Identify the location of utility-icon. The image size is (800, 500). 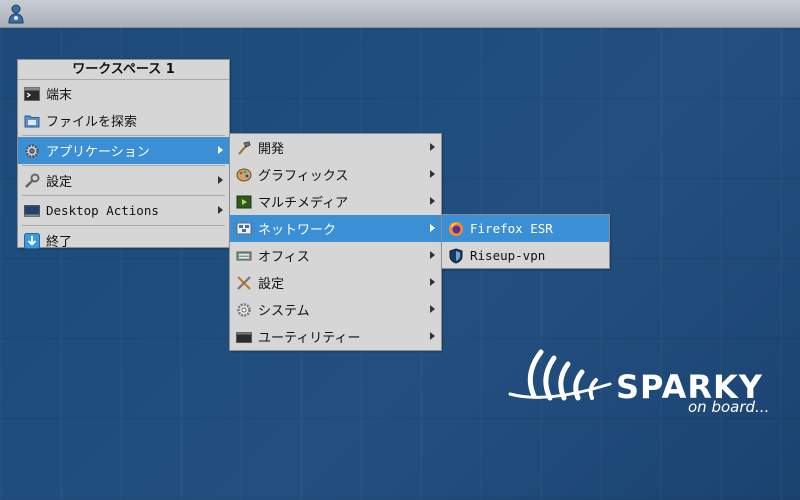
(244, 337).